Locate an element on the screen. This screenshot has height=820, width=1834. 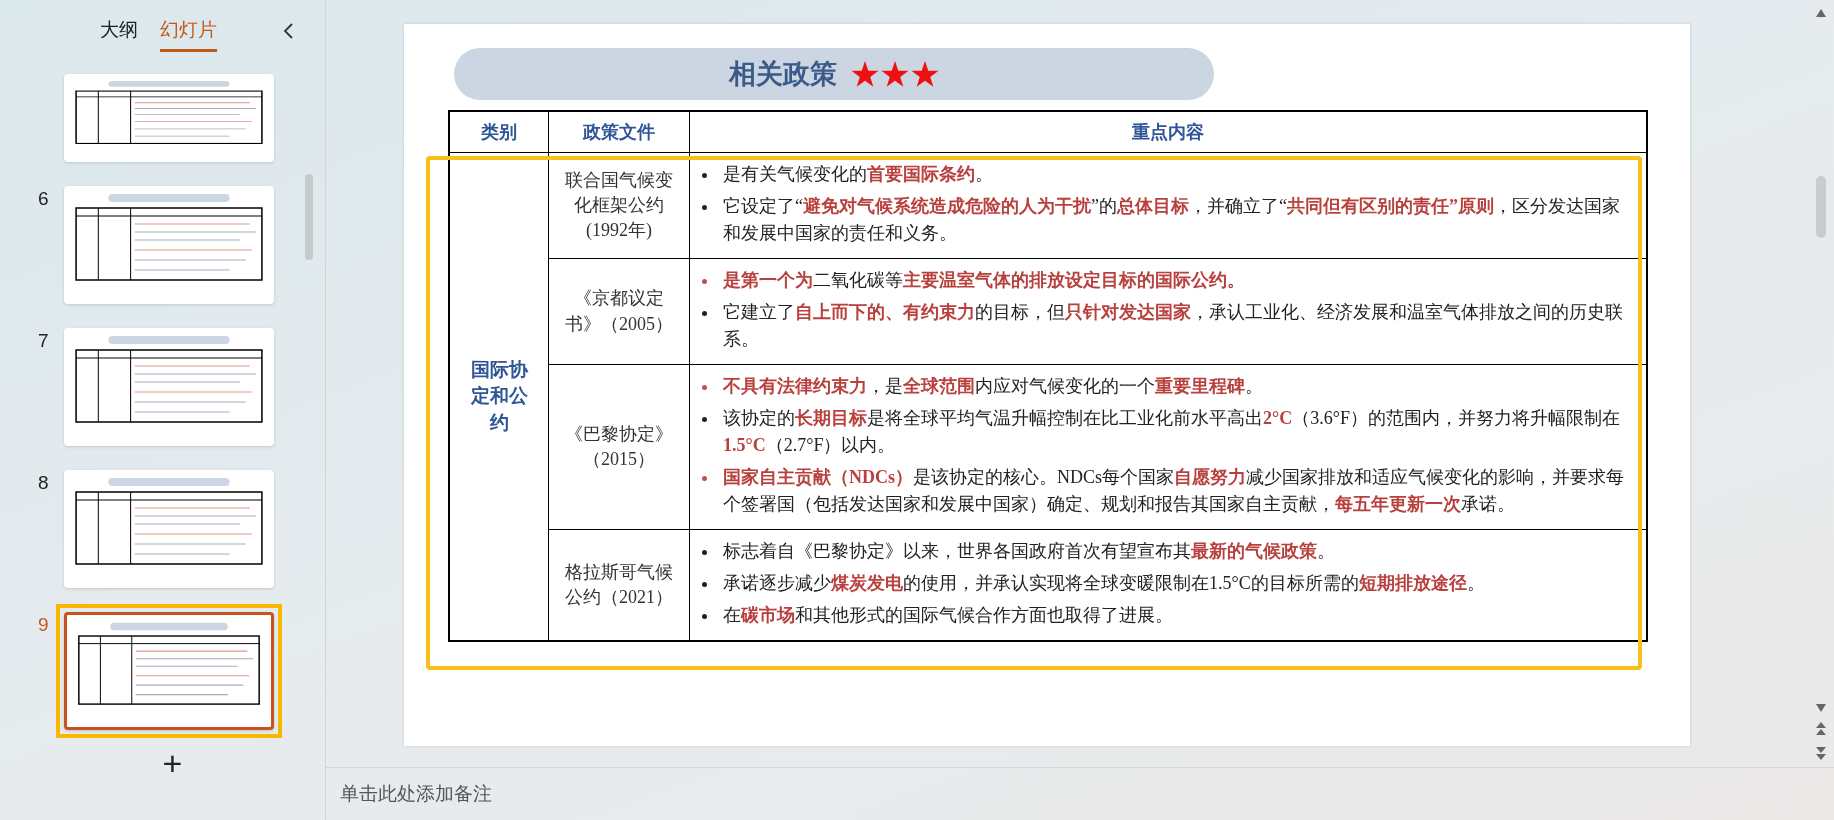
column-header: 类别 is located at coordinates (499, 132).